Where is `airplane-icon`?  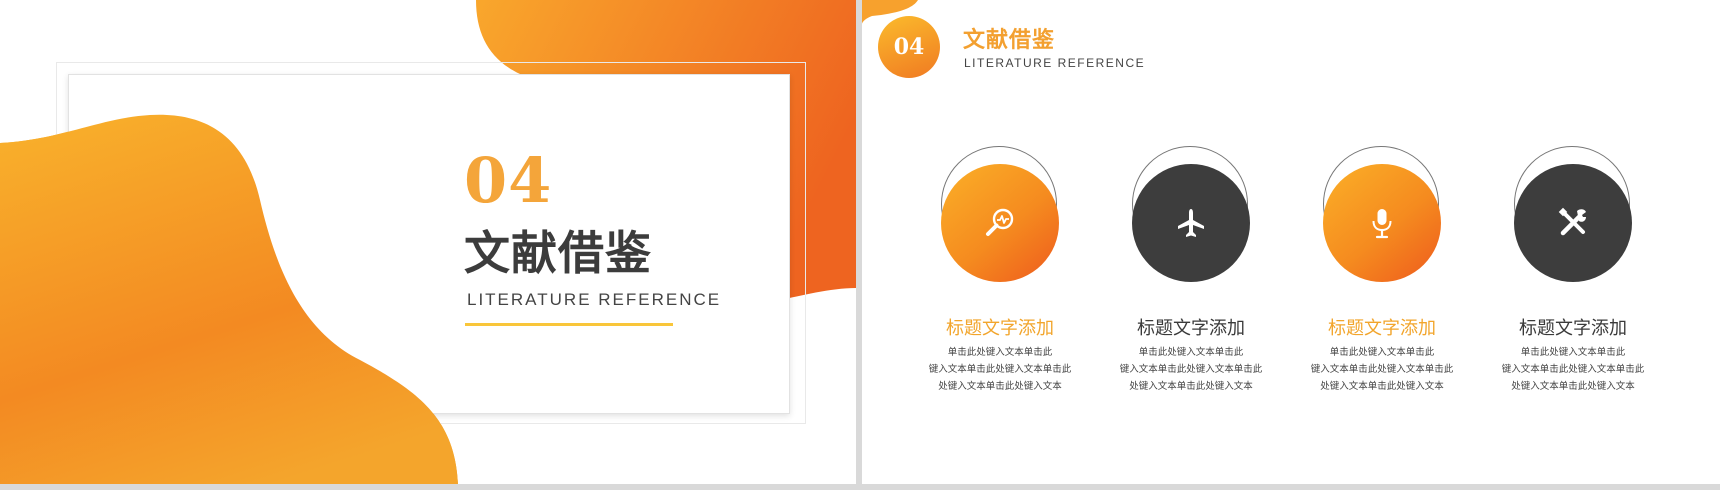 airplane-icon is located at coordinates (1191, 223).